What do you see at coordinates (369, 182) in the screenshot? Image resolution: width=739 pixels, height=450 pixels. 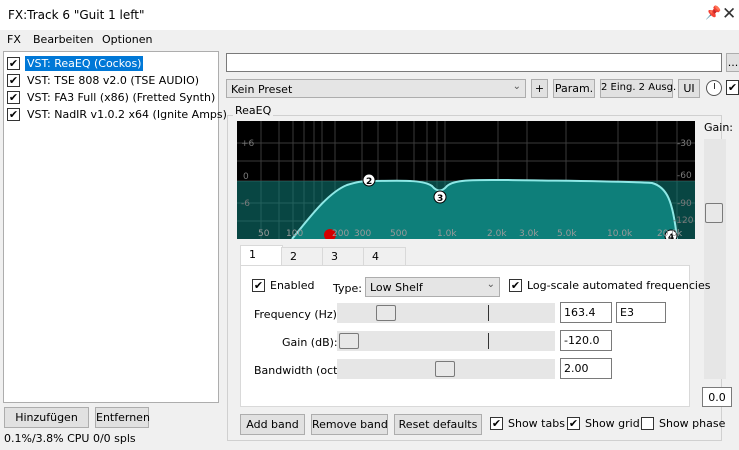 I see `band-point-label: 2` at bounding box center [369, 182].